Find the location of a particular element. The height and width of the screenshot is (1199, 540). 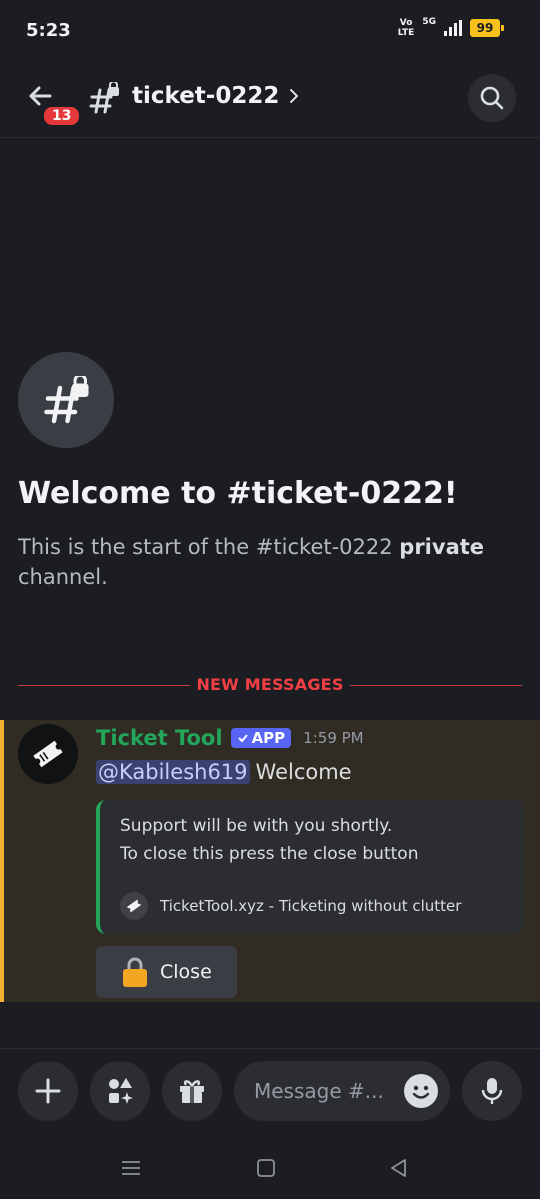

battery-level: 99 is located at coordinates (485, 28).